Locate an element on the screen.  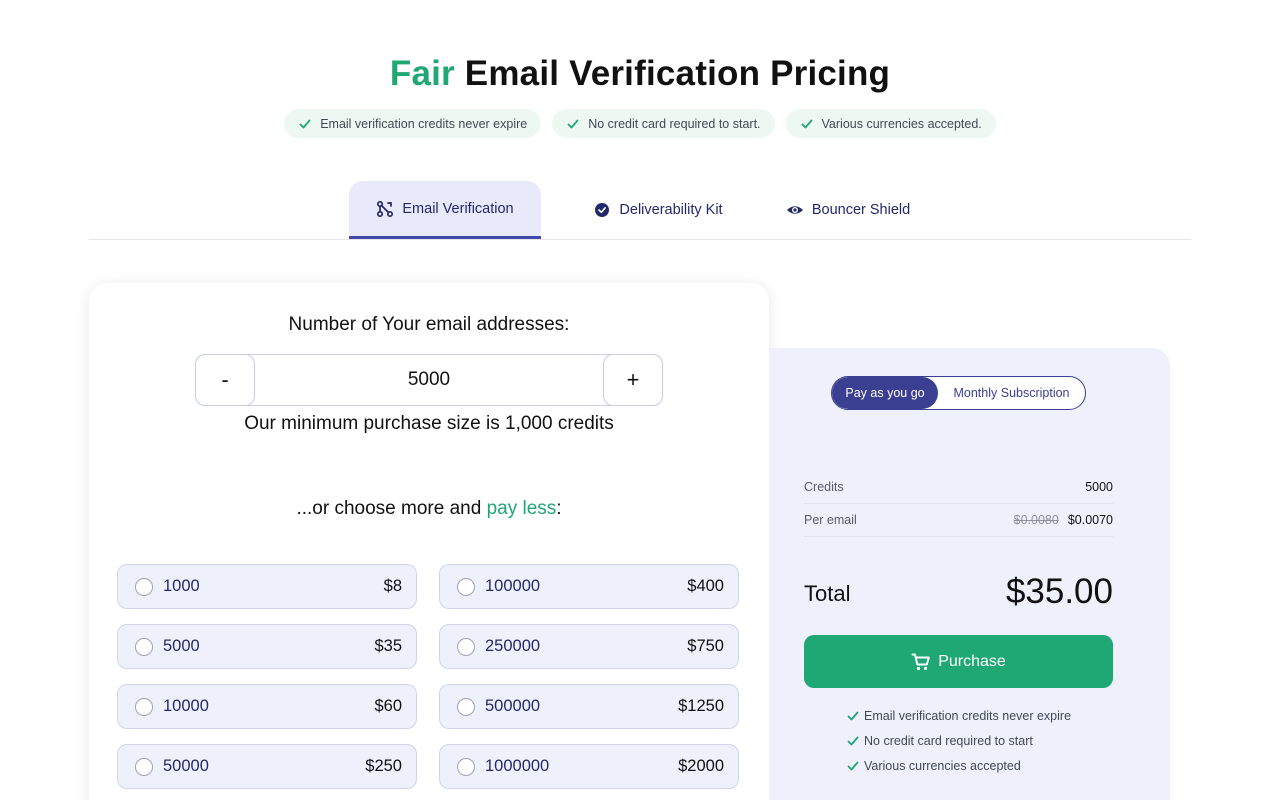
bundle-option: 1000 $8 is located at coordinates (267, 586).